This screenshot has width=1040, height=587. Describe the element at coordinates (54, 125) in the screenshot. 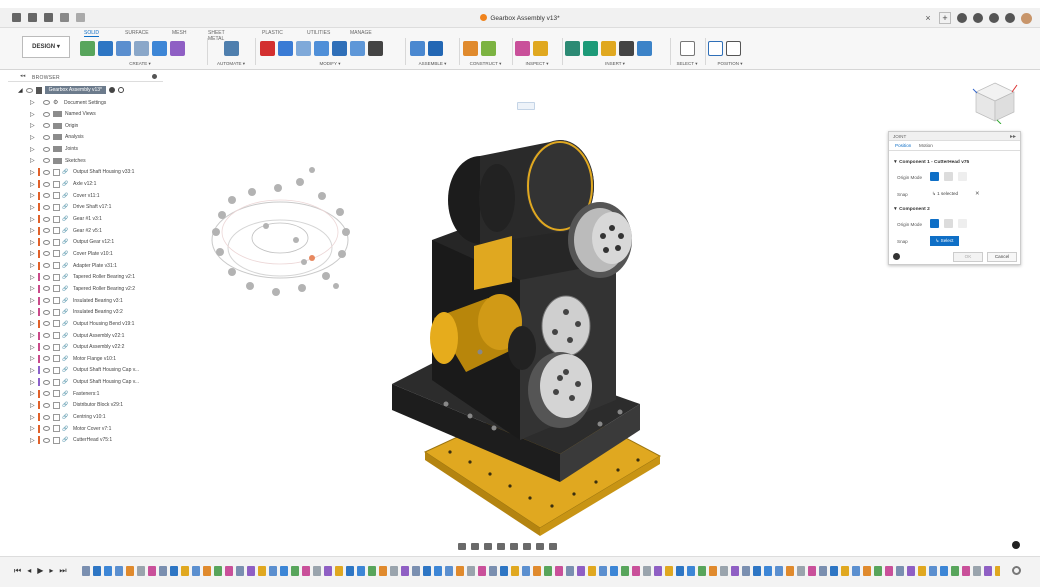

I see `browser-item: ▷ Origin` at that location.